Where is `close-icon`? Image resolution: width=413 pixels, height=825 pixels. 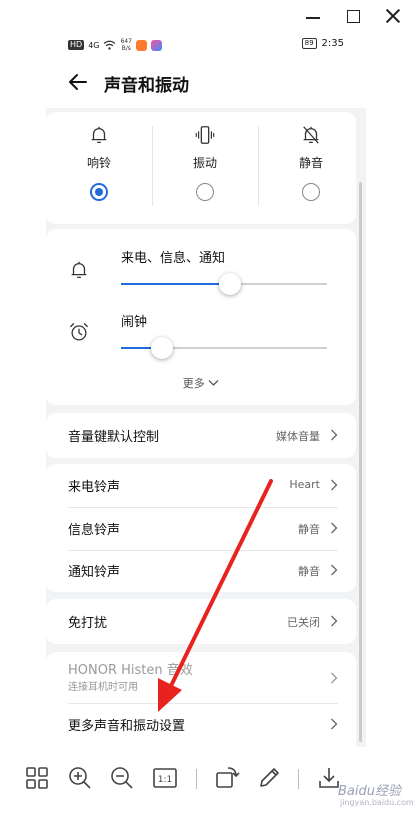
close-icon is located at coordinates (393, 16).